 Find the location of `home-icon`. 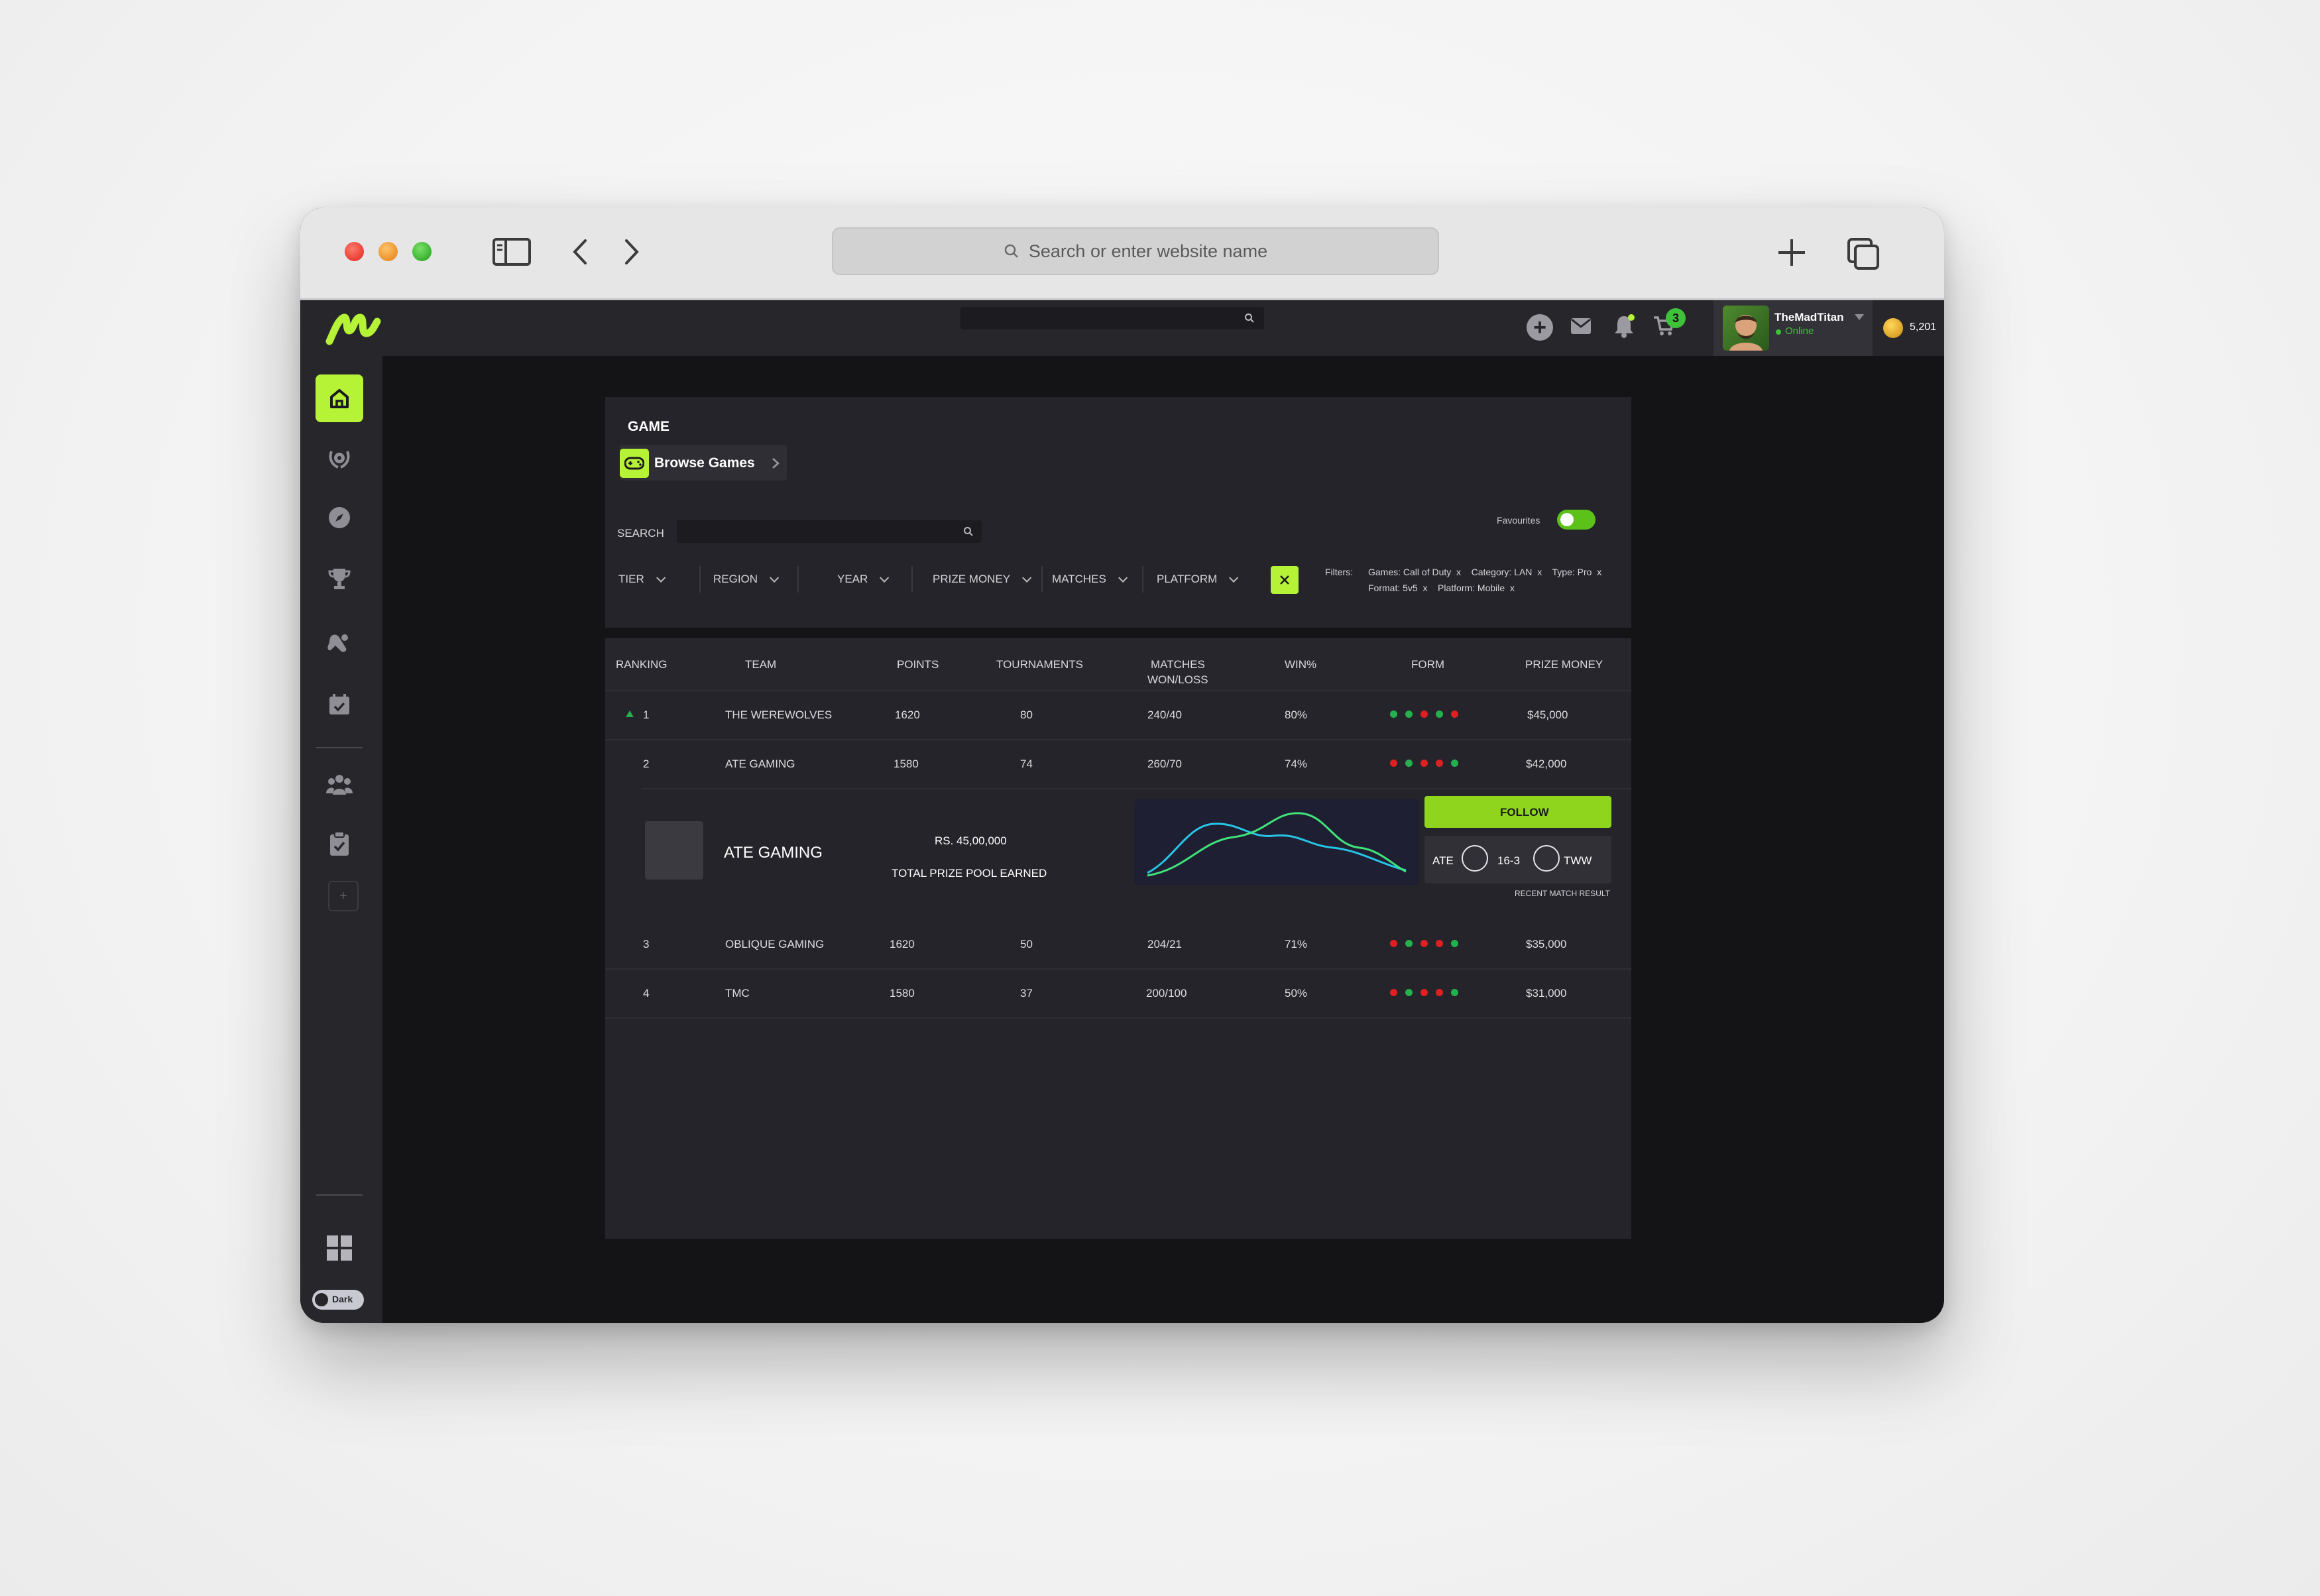

home-icon is located at coordinates (339, 398).